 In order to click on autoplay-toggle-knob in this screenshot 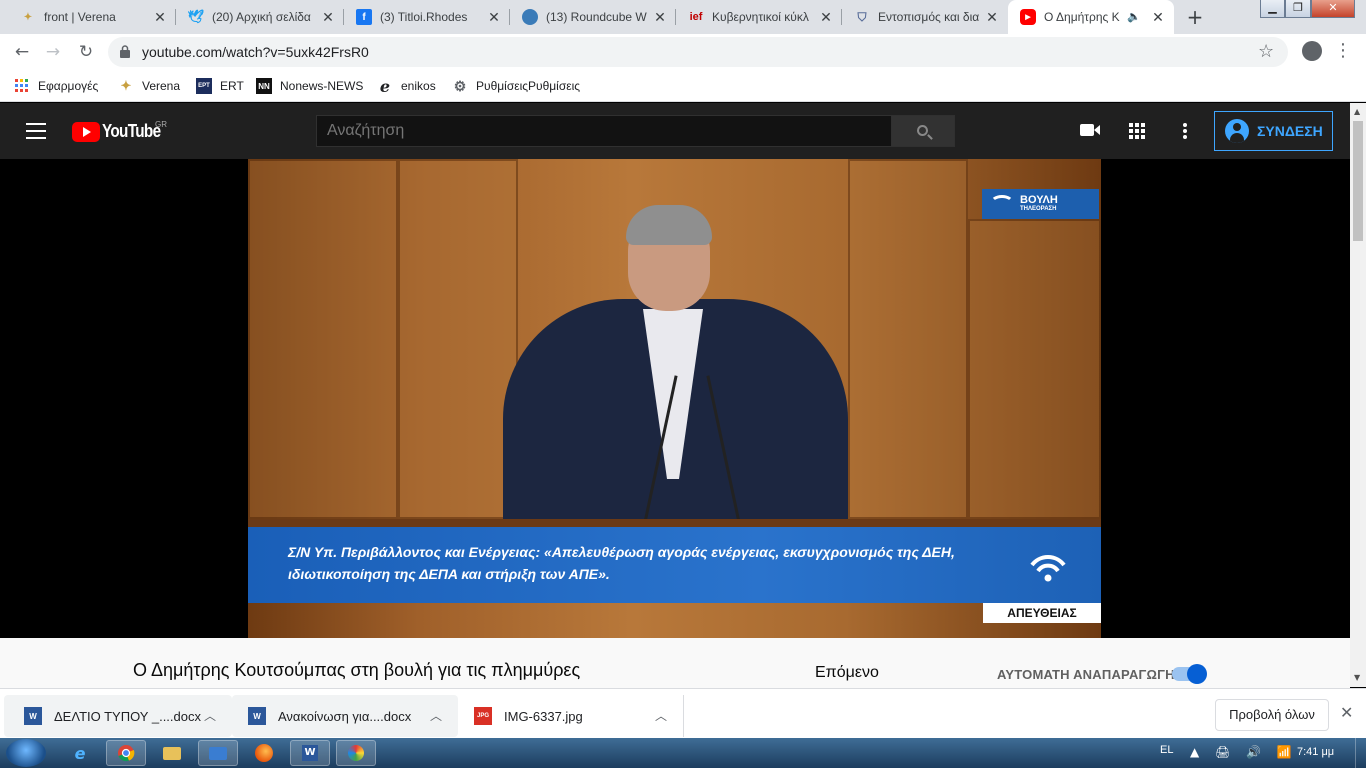, I will do `click(1197, 674)`.